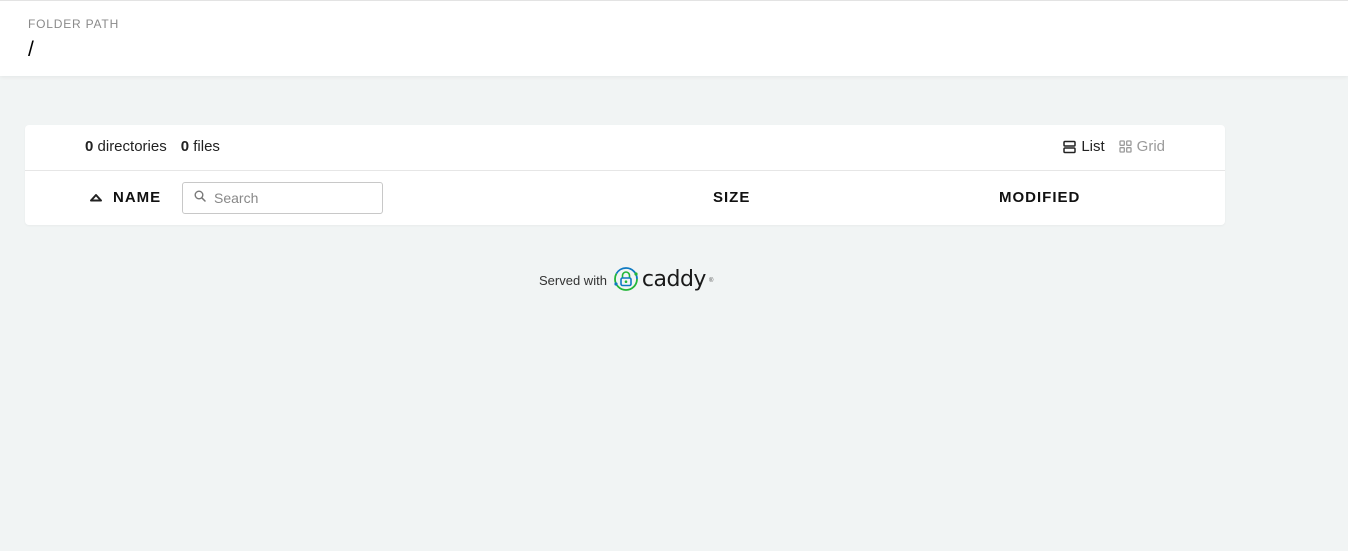  Describe the element at coordinates (711, 280) in the screenshot. I see `registered-mark: ®` at that location.